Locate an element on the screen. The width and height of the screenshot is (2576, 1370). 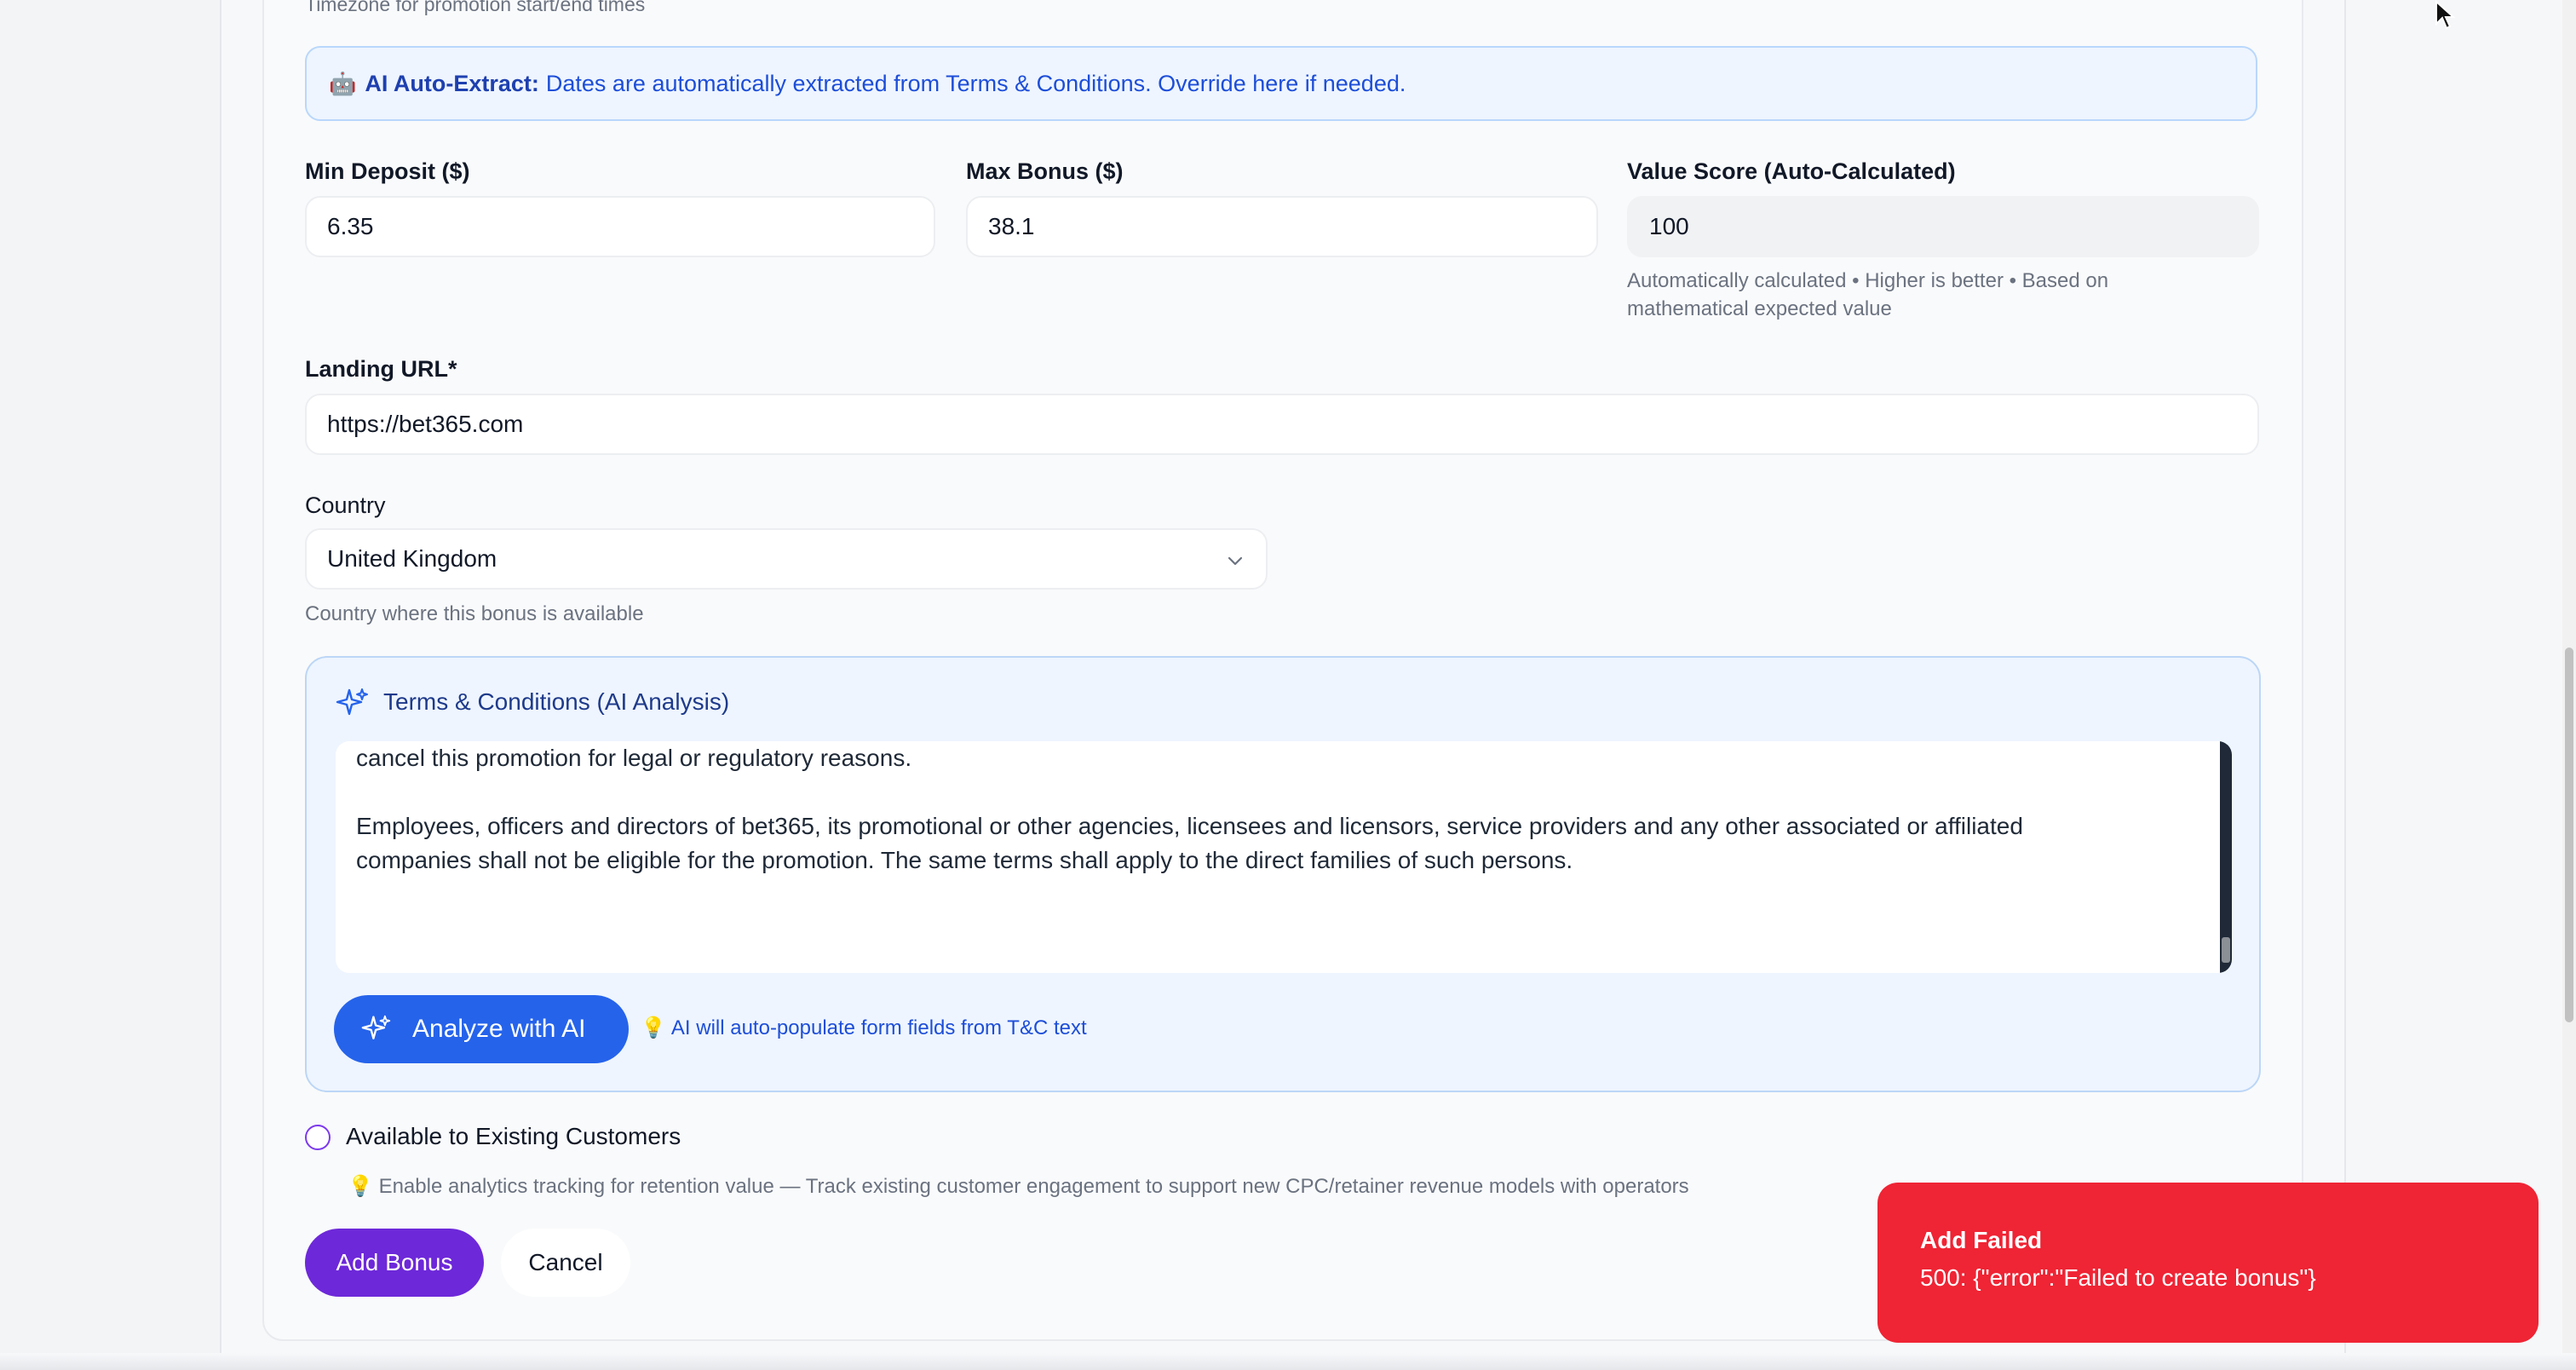
add-bonus-button: Add Bonus is located at coordinates (394, 1263).